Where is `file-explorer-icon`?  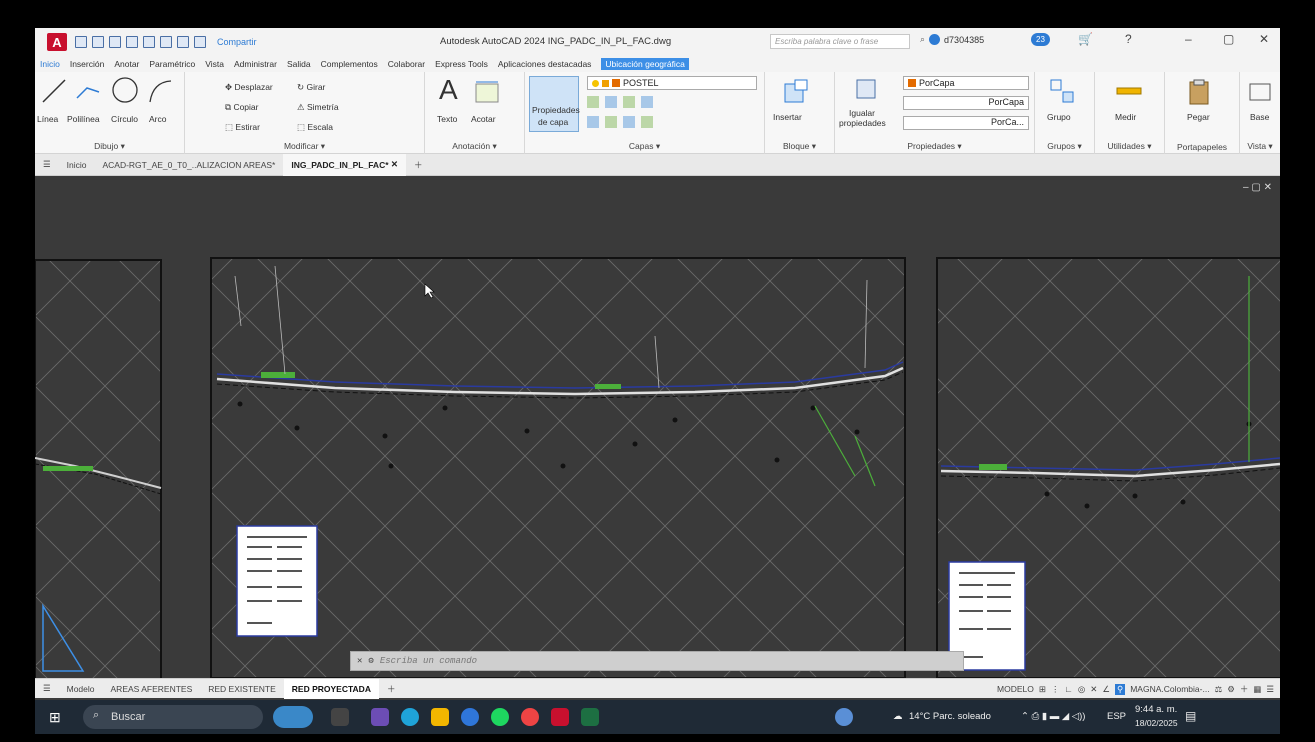 file-explorer-icon is located at coordinates (440, 717).